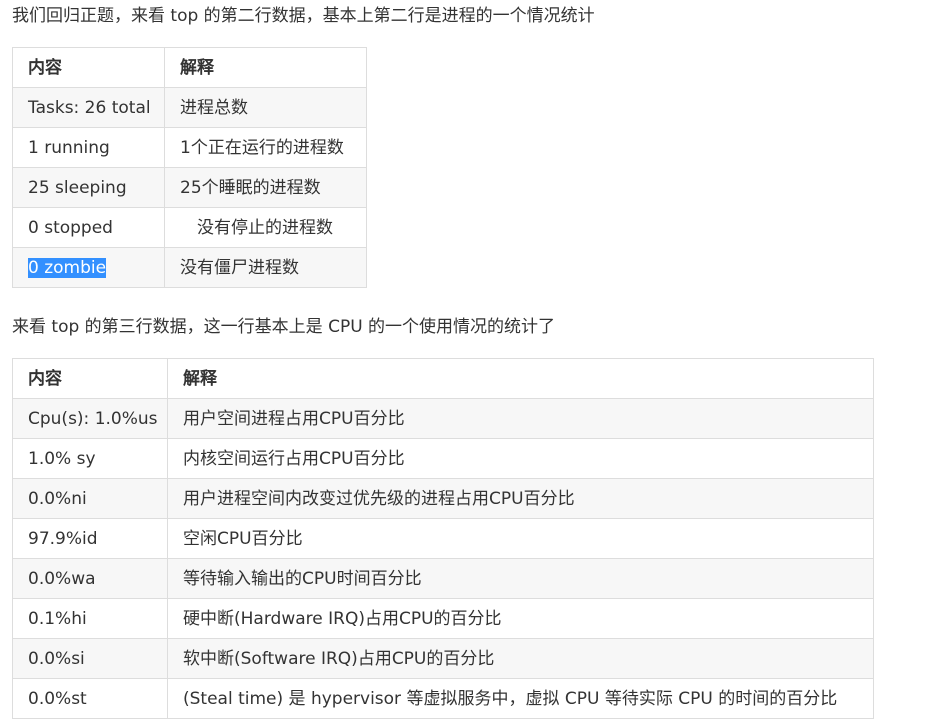  I want to click on table-row: 0.0%si 软中断(Software IRQ)占用CPU的百分比, so click(443, 658).